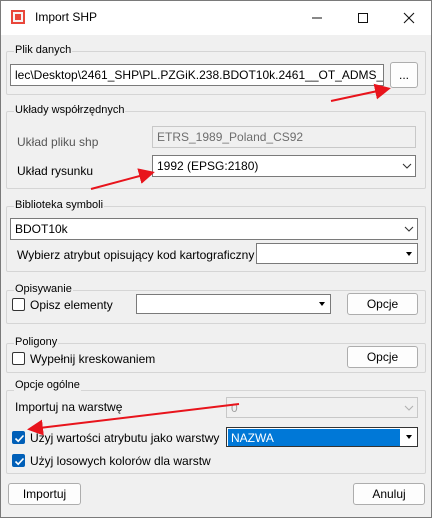 The height and width of the screenshot is (519, 432). Describe the element at coordinates (70, 110) in the screenshot. I see `uklady-title: Układy współrzędnych` at that location.